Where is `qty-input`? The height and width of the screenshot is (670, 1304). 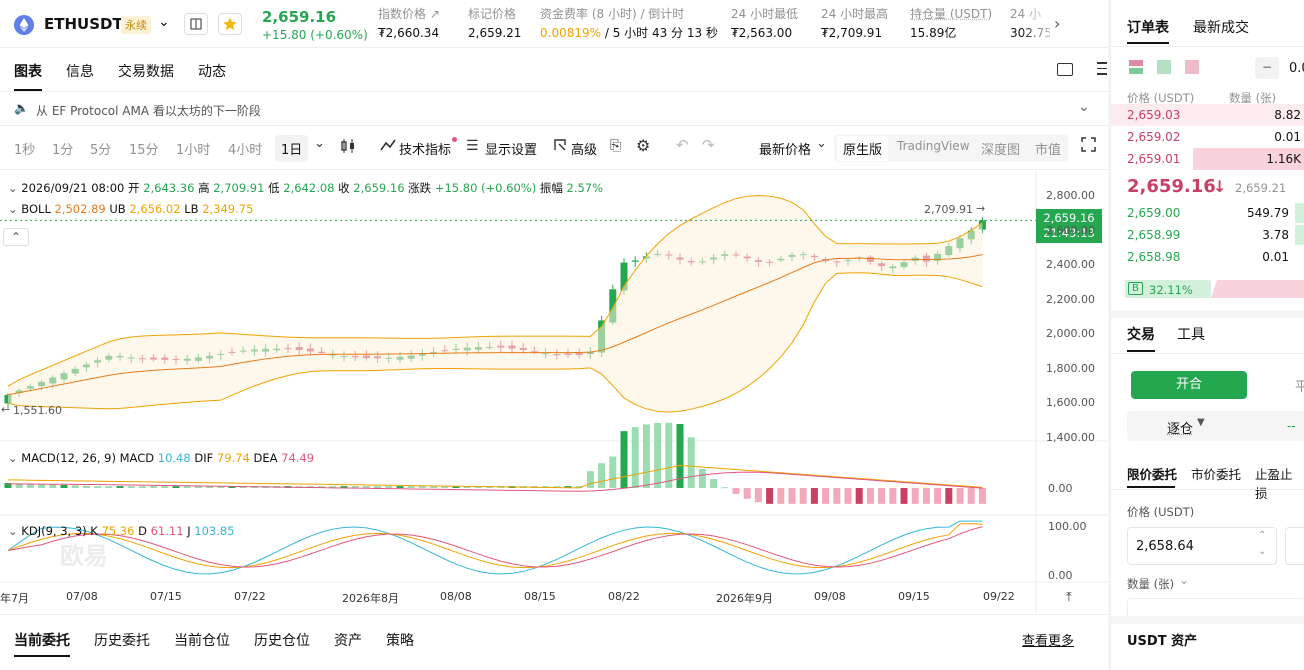
qty-input is located at coordinates (1215, 607).